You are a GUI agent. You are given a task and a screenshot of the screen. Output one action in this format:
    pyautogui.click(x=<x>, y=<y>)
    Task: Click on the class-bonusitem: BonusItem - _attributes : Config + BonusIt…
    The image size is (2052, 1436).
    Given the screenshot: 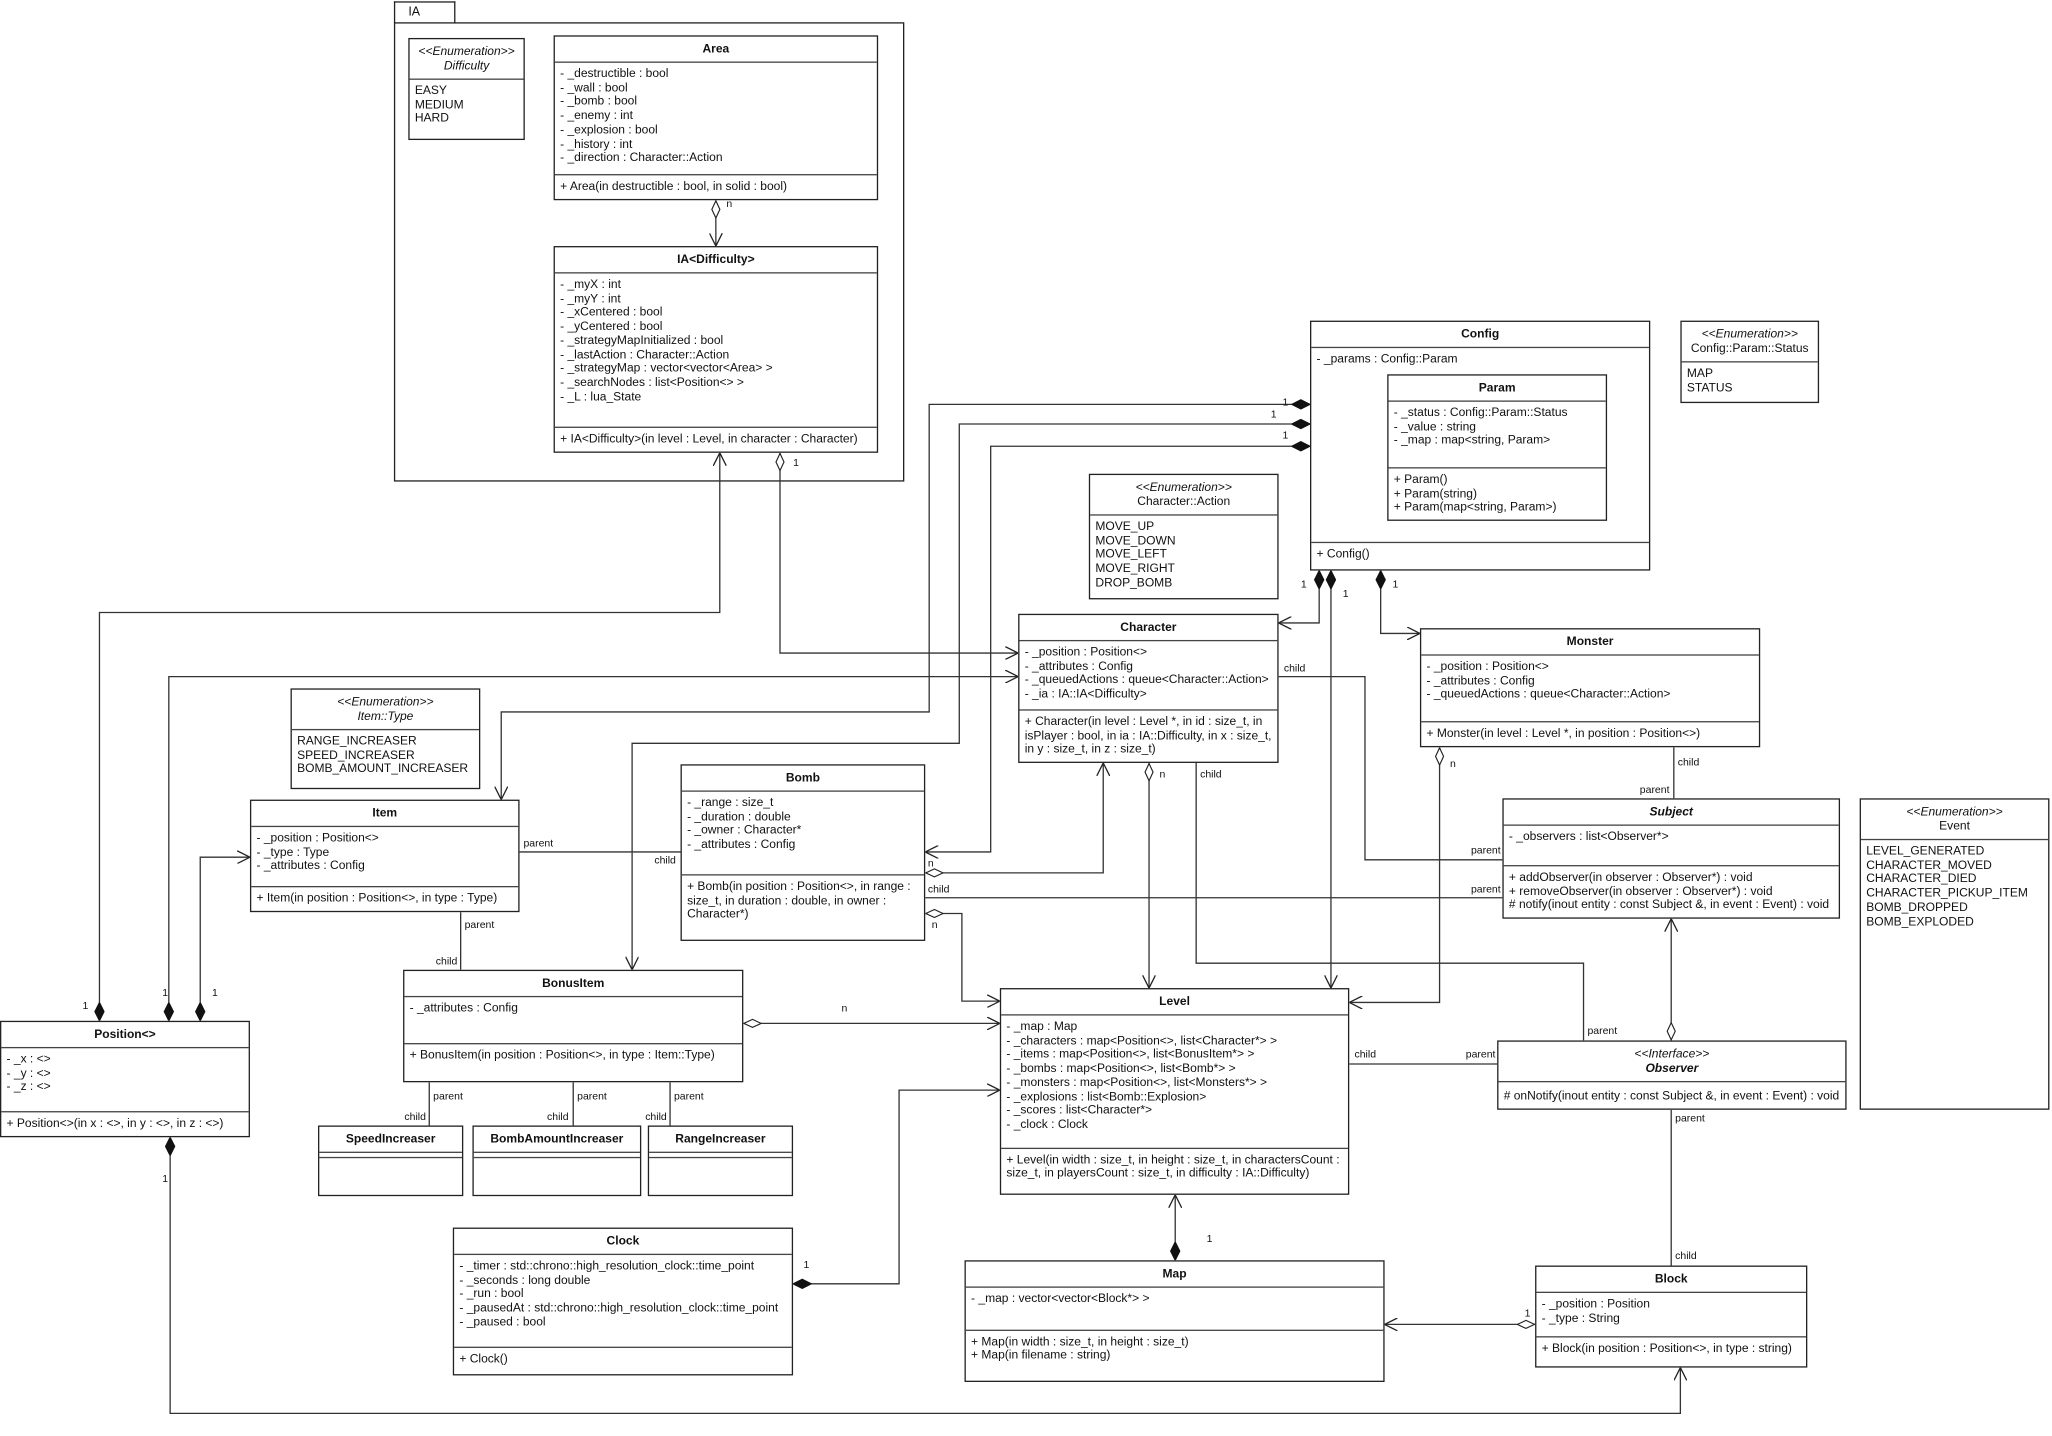 What is the action you would take?
    pyautogui.click(x=573, y=1026)
    